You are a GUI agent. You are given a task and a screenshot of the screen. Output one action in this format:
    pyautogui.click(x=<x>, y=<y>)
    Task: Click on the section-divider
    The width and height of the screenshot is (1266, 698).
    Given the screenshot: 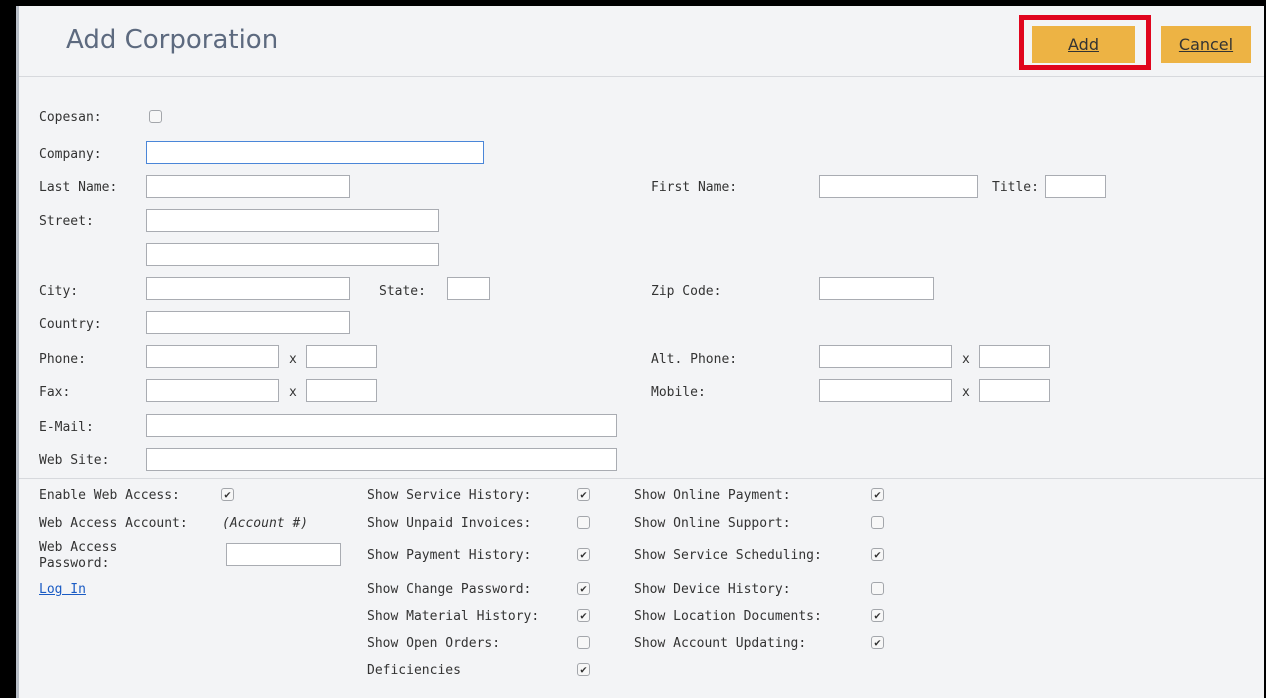 What is the action you would take?
    pyautogui.click(x=641, y=478)
    